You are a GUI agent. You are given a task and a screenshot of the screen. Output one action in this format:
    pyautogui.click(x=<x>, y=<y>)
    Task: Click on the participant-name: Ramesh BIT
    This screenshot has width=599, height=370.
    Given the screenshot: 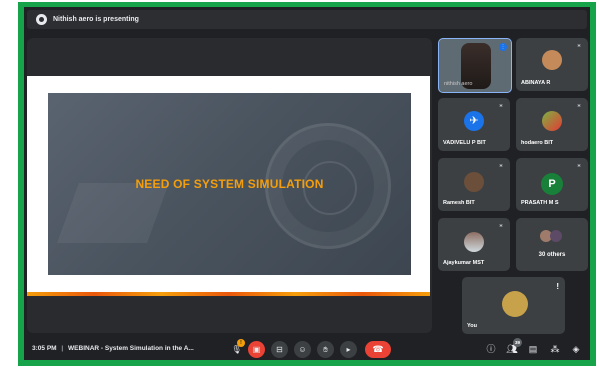 What is the action you would take?
    pyautogui.click(x=459, y=203)
    